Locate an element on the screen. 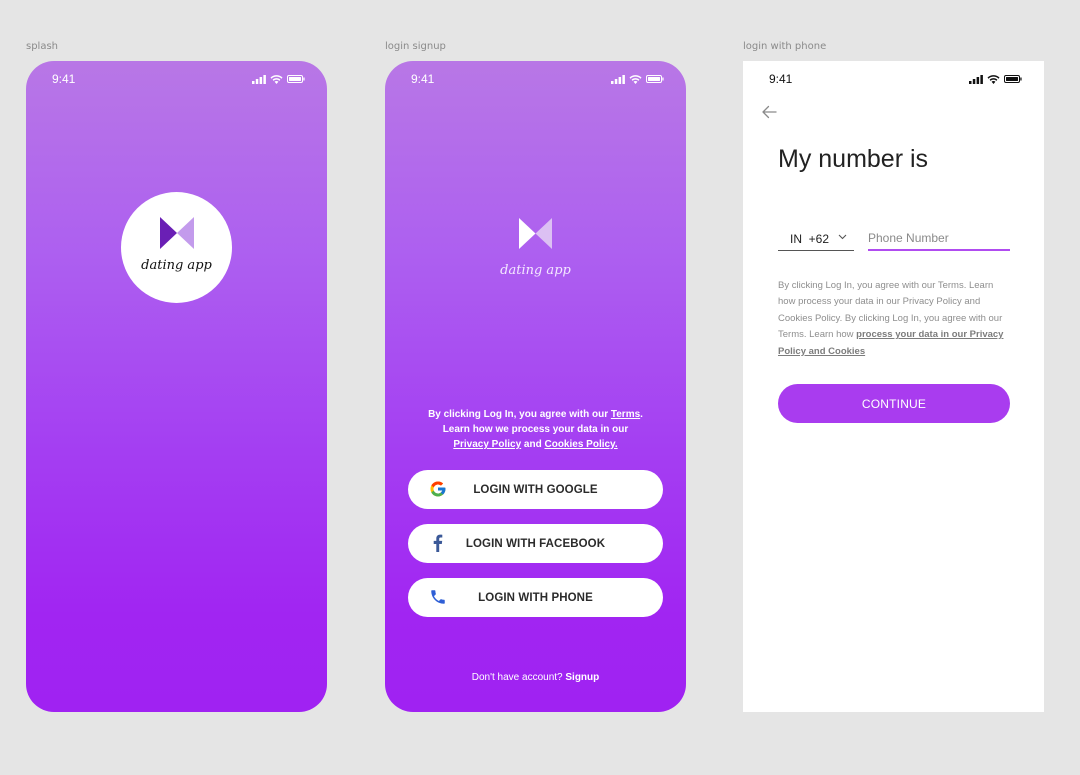 Image resolution: width=1080 pixels, height=775 pixels. signup-prompt: Don't have account? Signup is located at coordinates (535, 677).